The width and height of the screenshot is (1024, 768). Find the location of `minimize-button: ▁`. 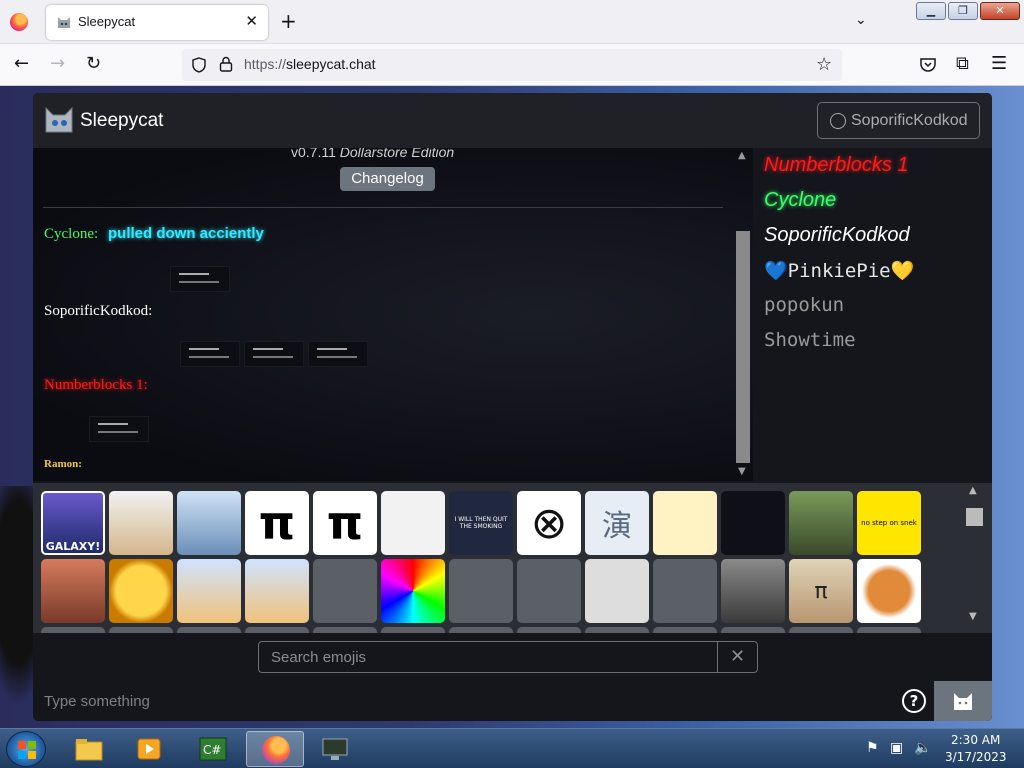

minimize-button: ▁ is located at coordinates (931, 11).